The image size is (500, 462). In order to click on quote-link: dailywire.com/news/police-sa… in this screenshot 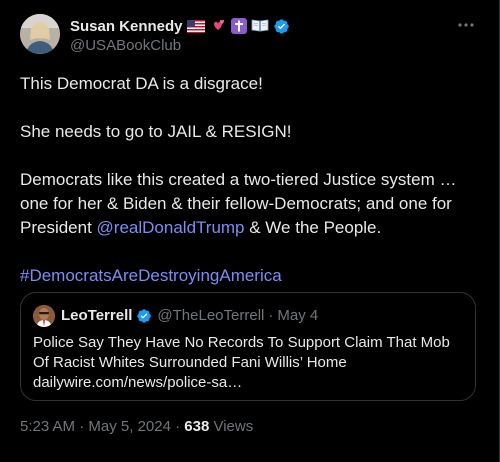, I will do `click(249, 383)`.